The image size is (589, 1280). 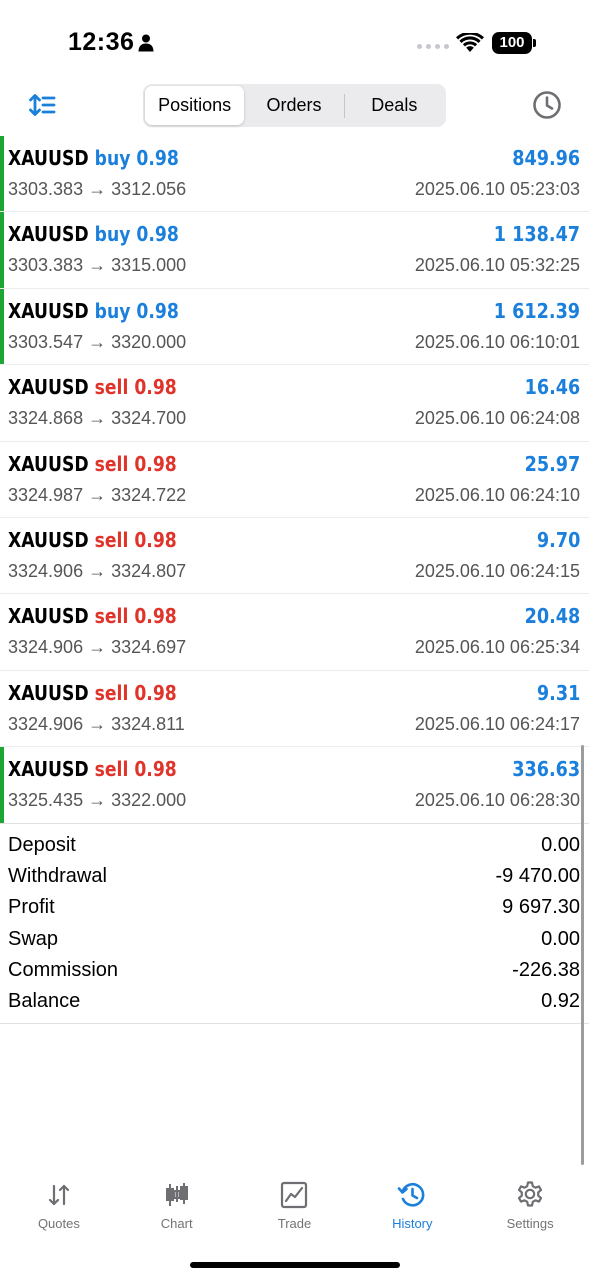 I want to click on clock-icon, so click(x=547, y=105).